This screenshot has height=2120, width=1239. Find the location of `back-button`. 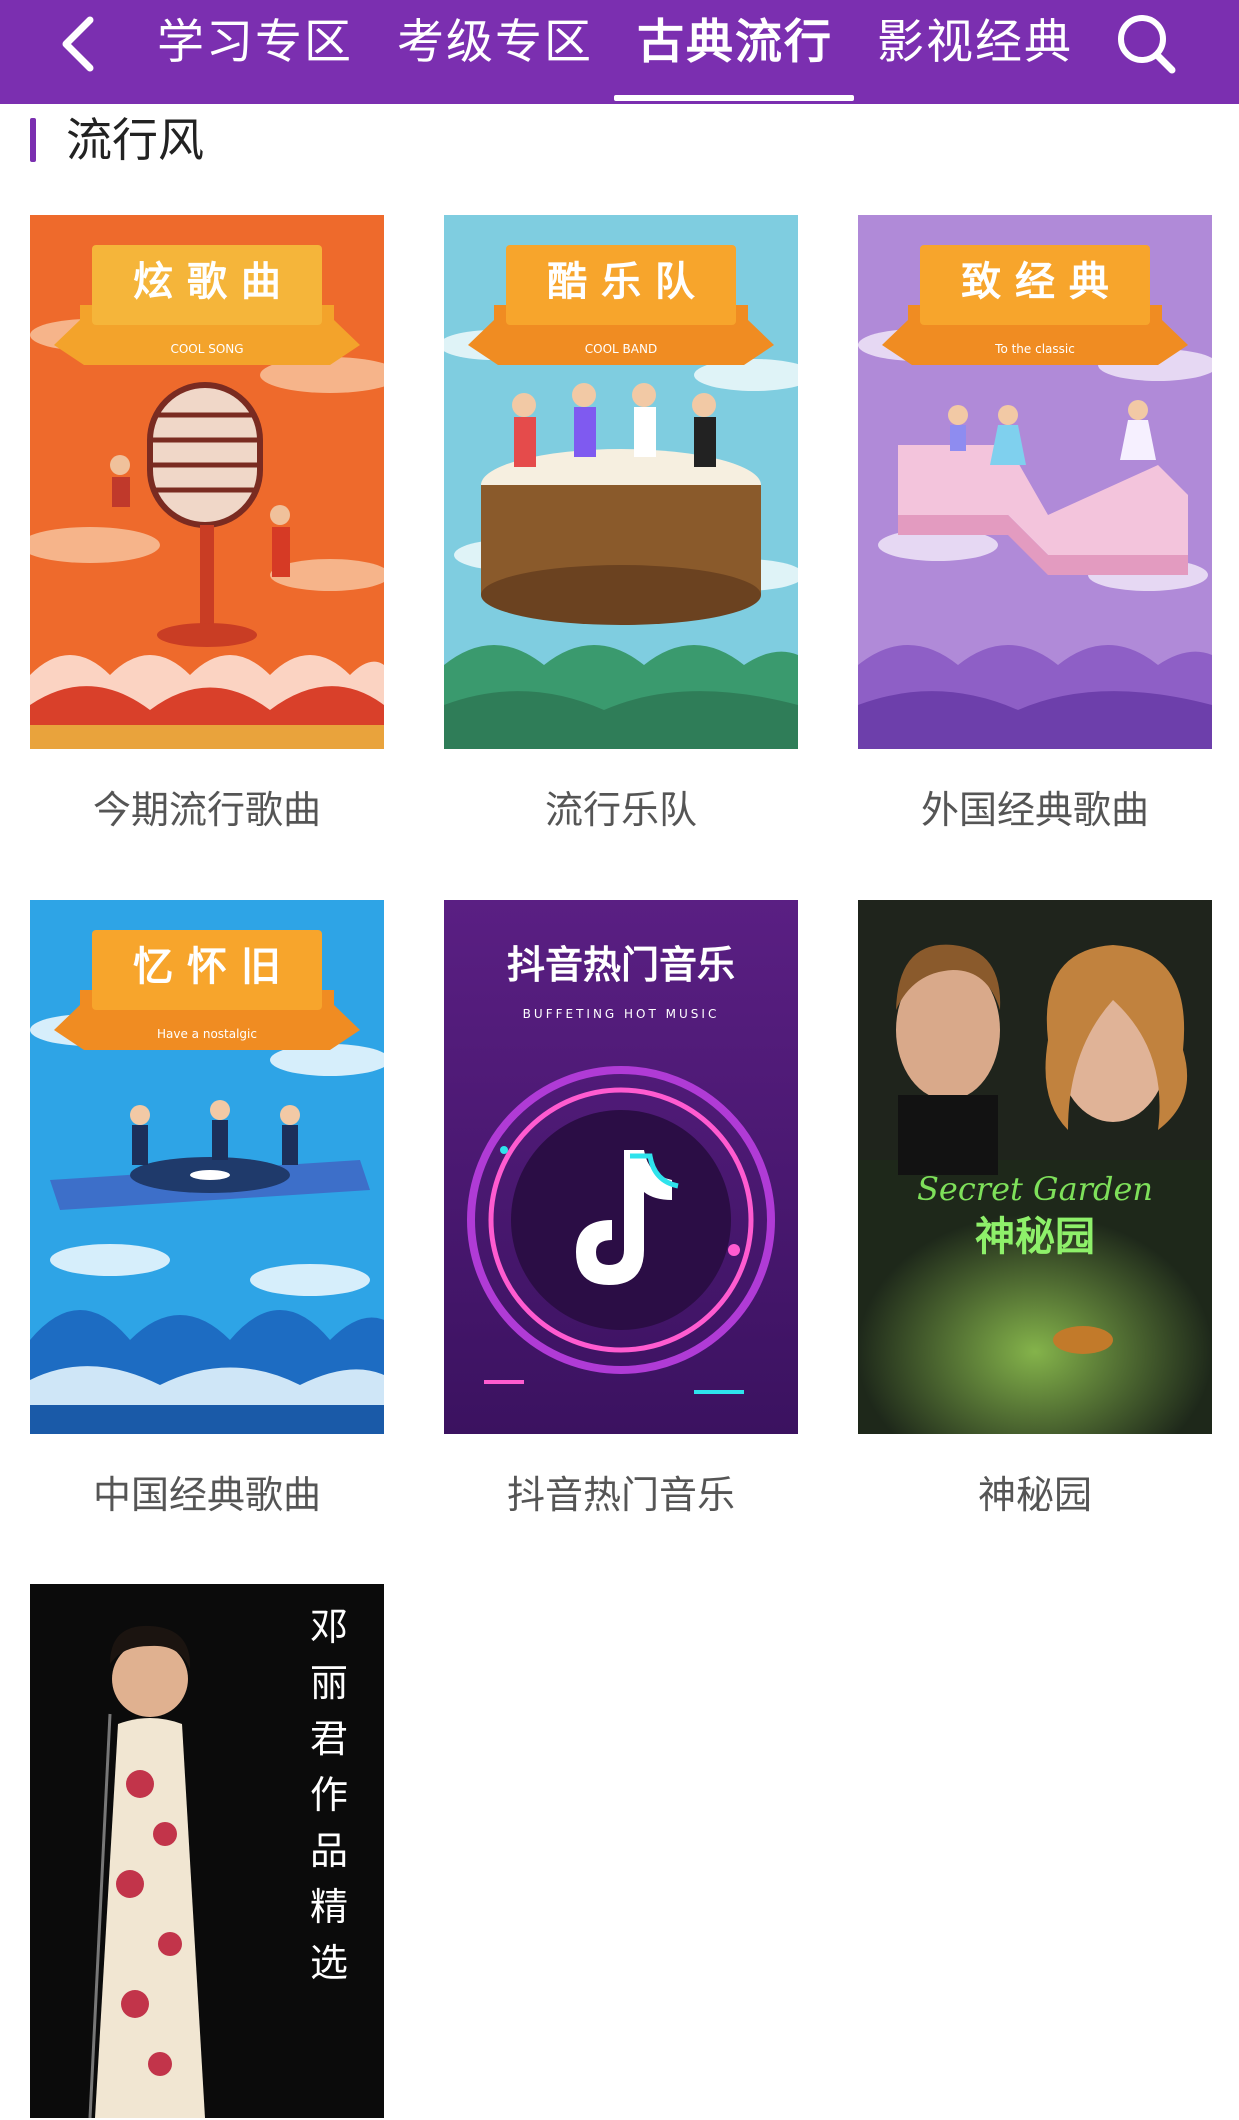

back-button is located at coordinates (80, 44).